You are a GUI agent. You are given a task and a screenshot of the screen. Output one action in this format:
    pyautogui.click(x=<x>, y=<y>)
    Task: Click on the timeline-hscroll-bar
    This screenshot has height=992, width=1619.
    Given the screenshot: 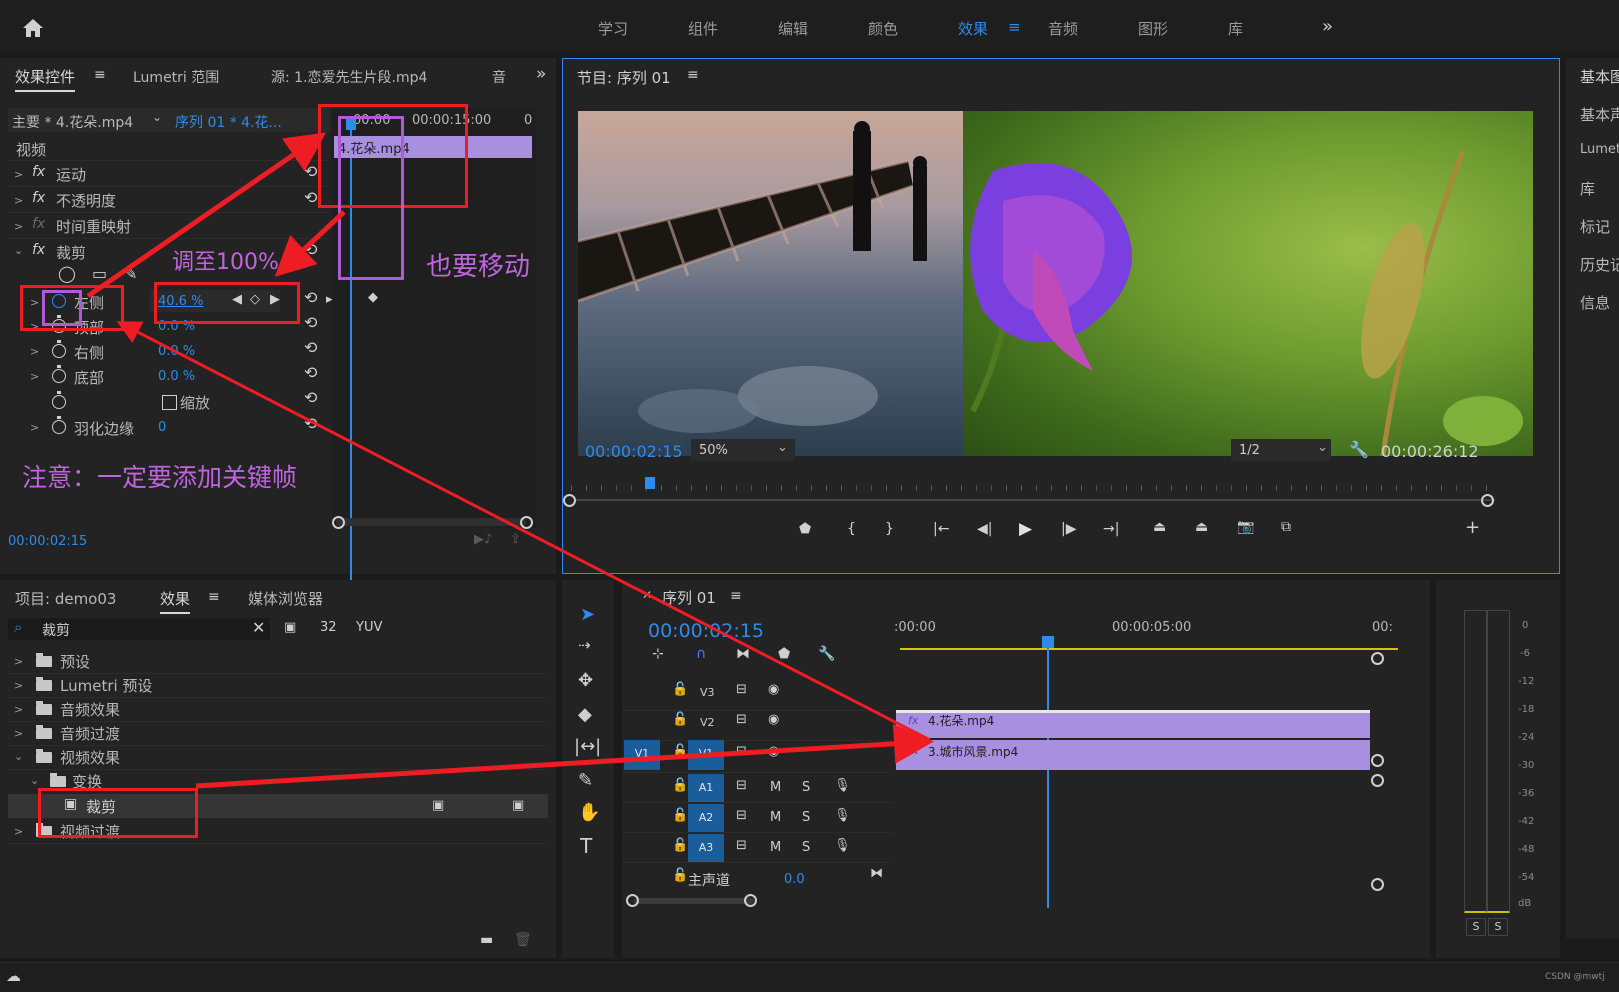 What is the action you would take?
    pyautogui.click(x=694, y=901)
    